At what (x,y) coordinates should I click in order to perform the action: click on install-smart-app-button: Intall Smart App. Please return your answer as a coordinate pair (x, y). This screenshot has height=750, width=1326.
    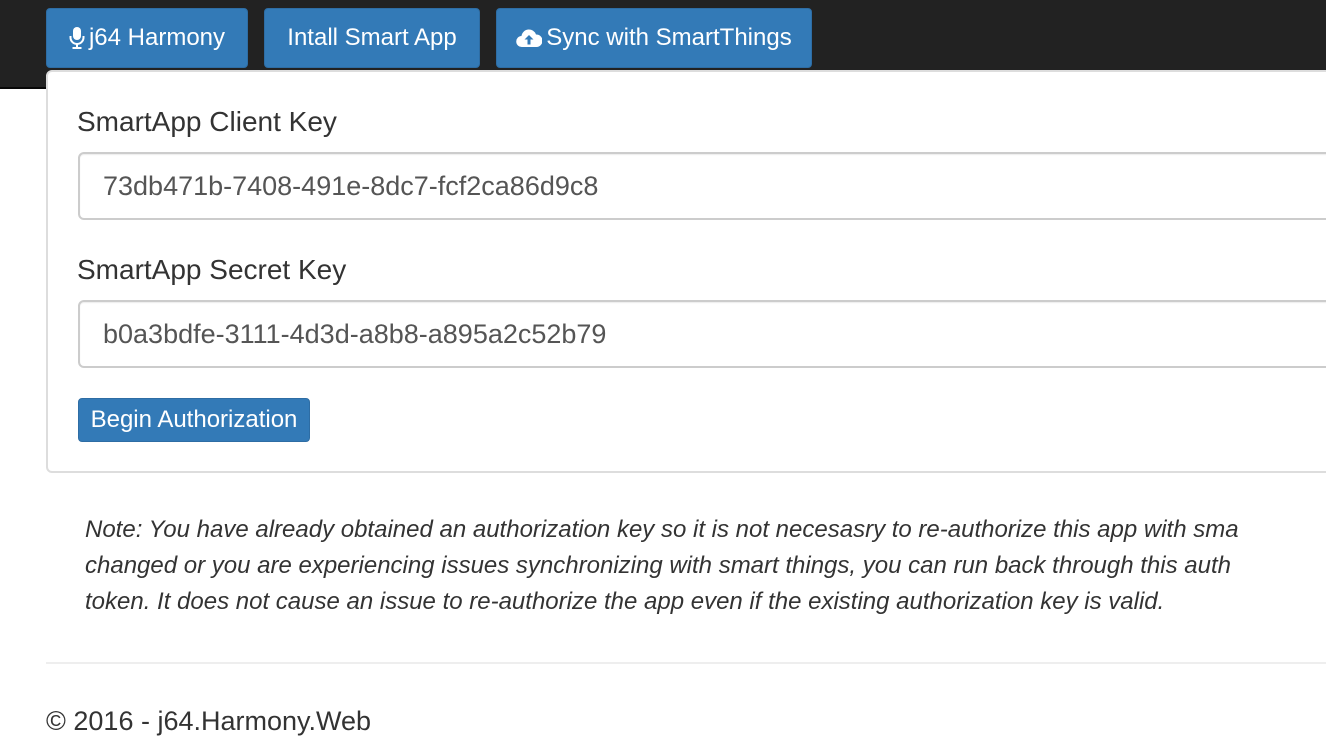
    Looking at the image, I should click on (372, 38).